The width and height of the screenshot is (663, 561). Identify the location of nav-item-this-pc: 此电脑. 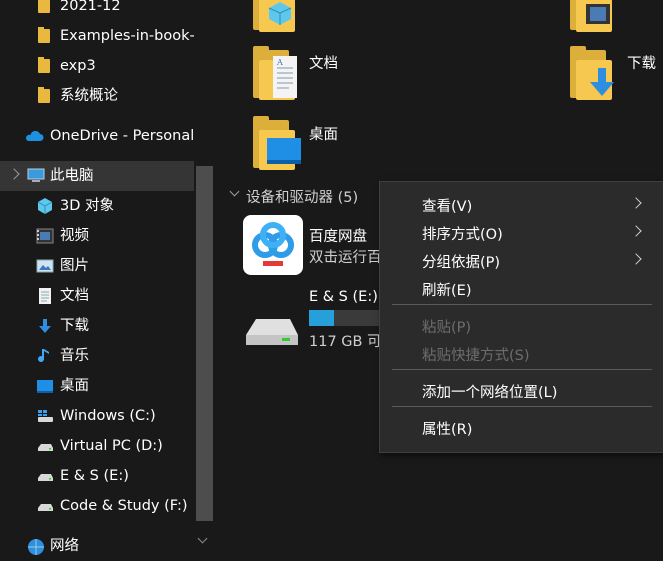
(97, 176).